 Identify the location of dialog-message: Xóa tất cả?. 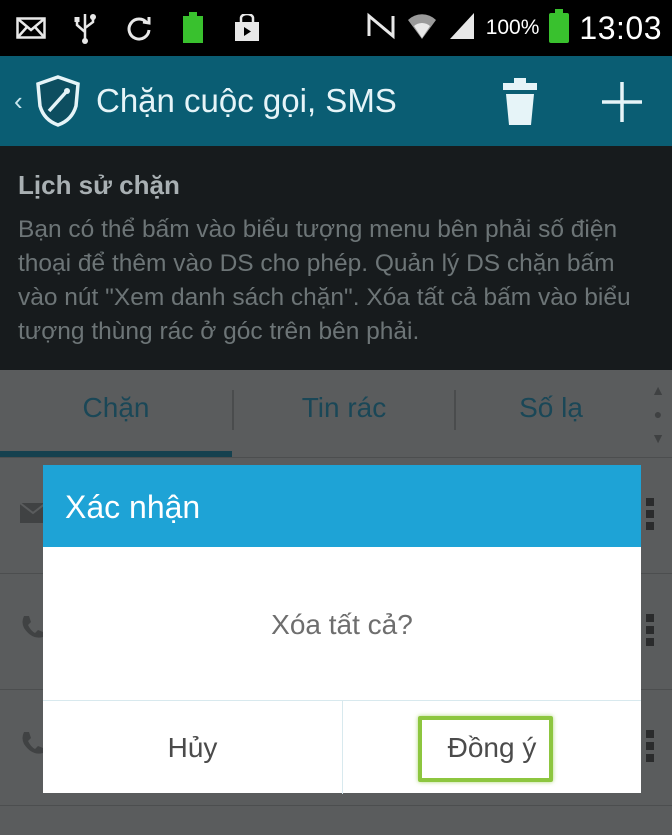
(342, 624).